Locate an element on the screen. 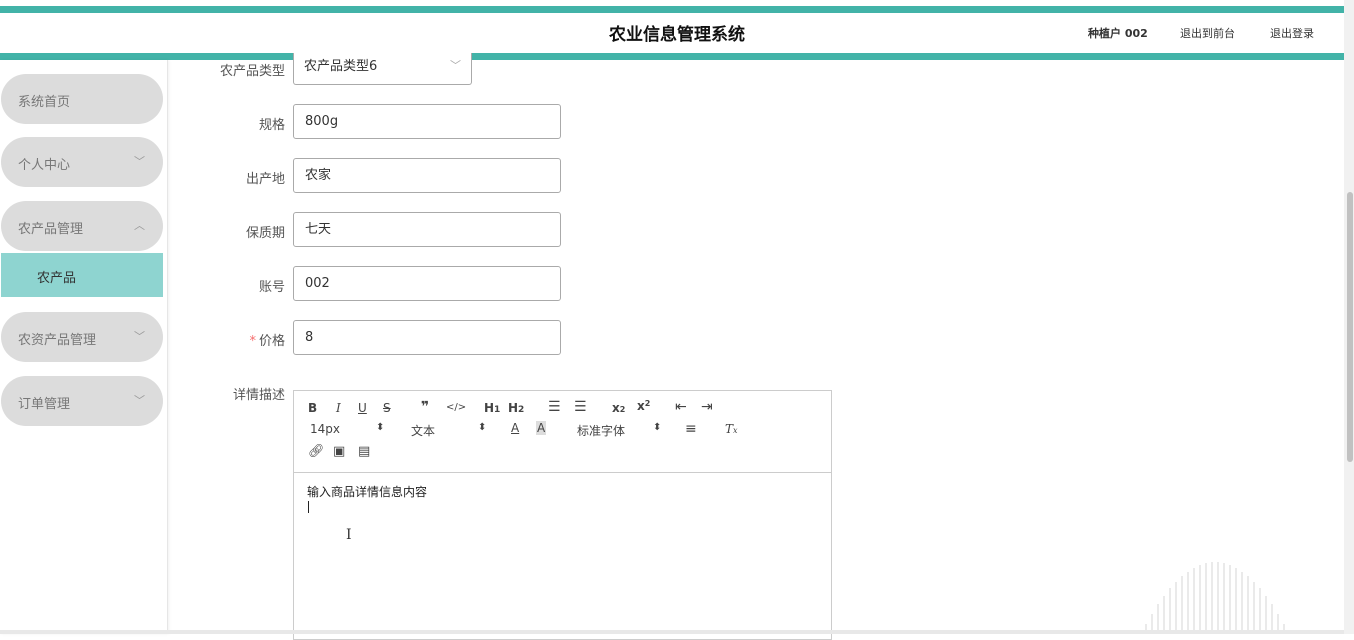 Image resolution: width=1354 pixels, height=640 pixels. align-icon: ≡ is located at coordinates (691, 429).